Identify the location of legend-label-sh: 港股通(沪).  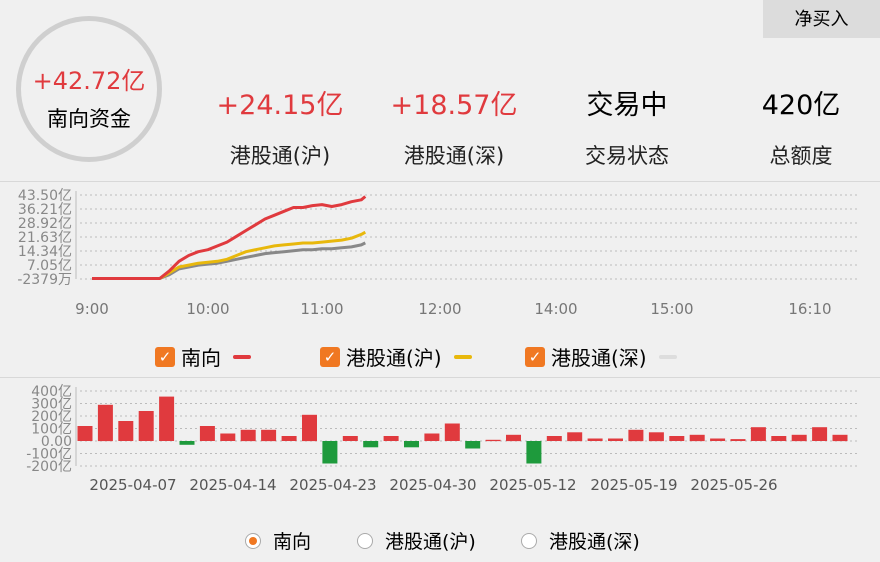
(394, 358).